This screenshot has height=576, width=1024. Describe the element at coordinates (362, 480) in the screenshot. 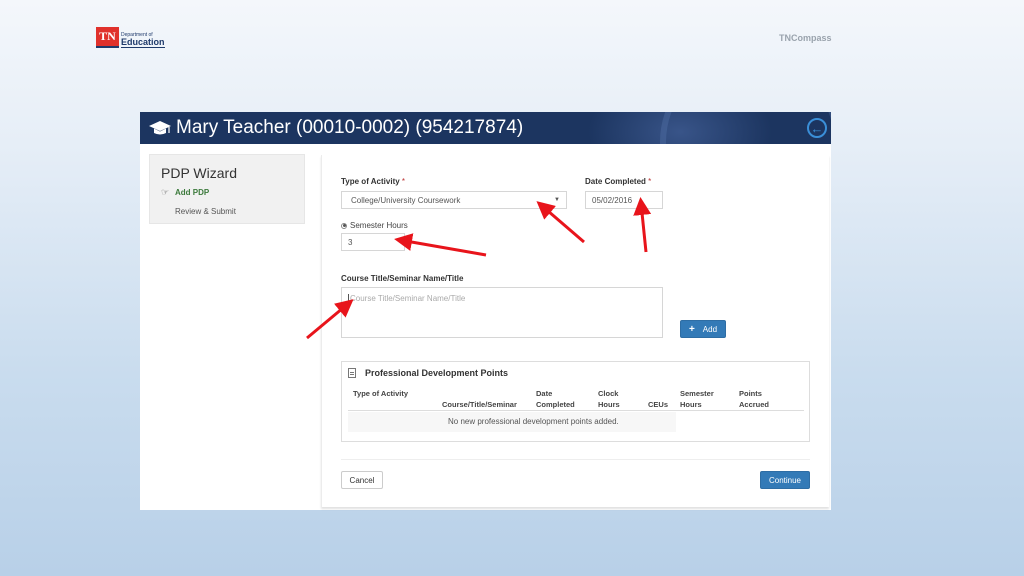

I see `cancel-button: Cancel` at that location.